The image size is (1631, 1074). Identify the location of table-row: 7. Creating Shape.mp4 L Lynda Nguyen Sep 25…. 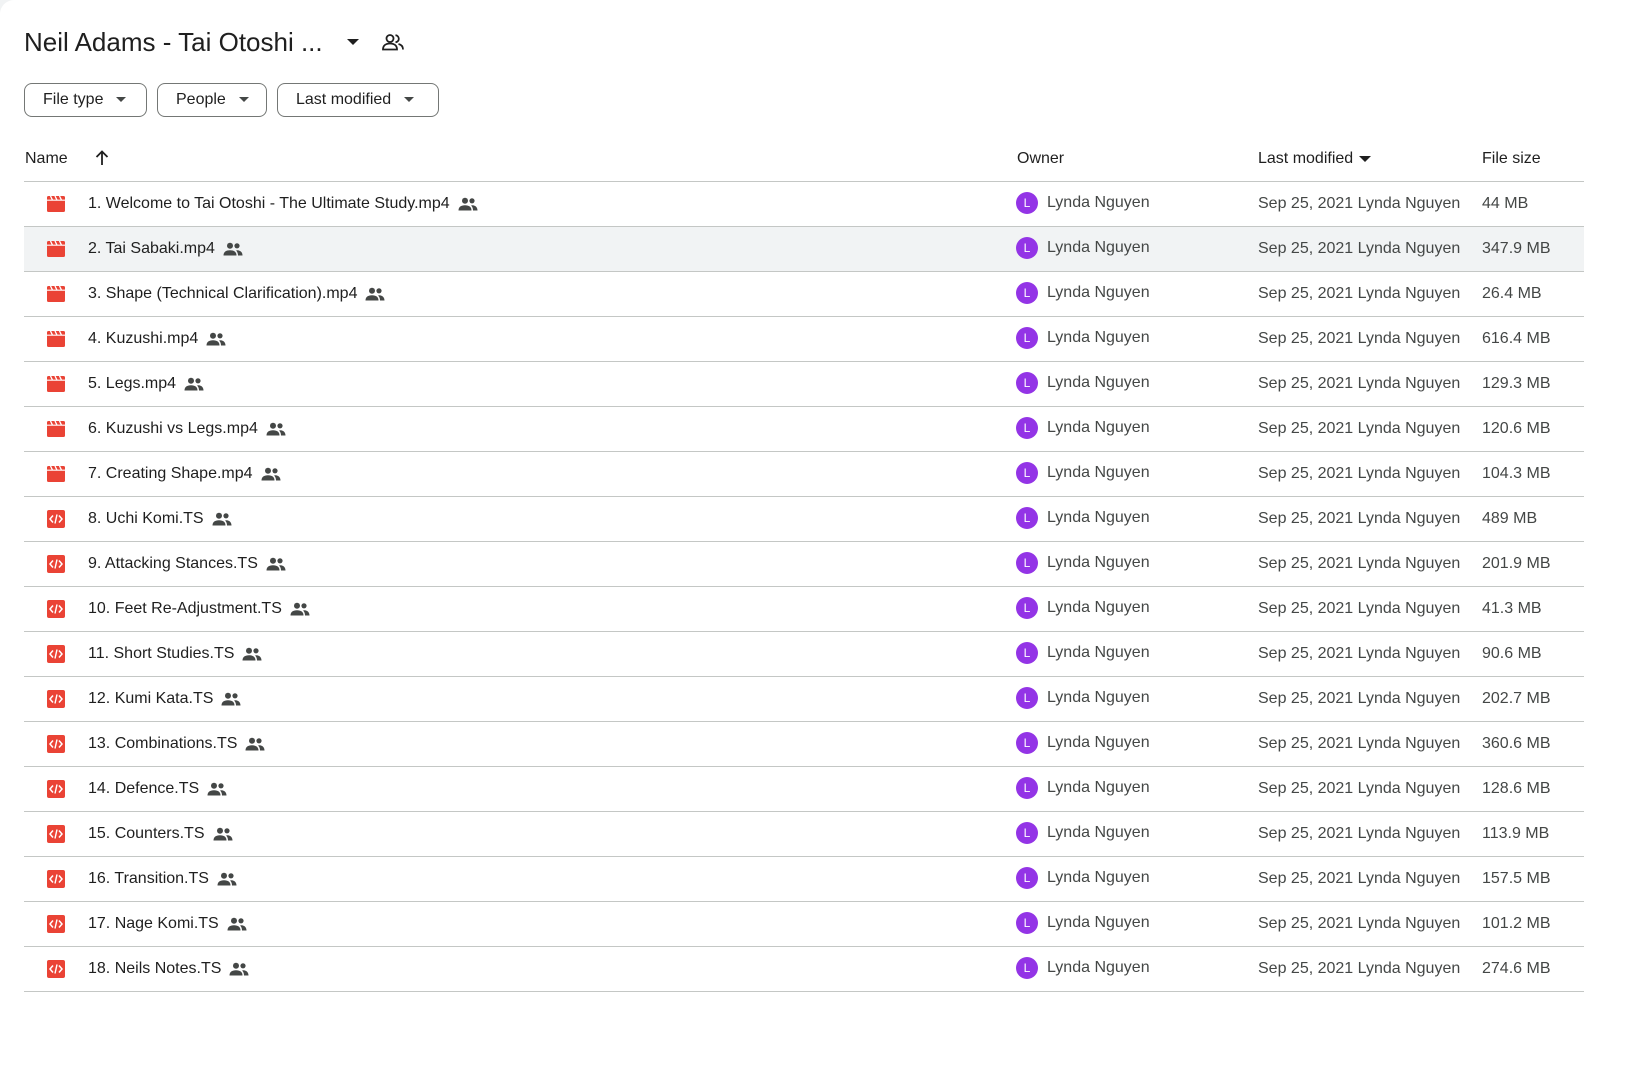
(804, 474).